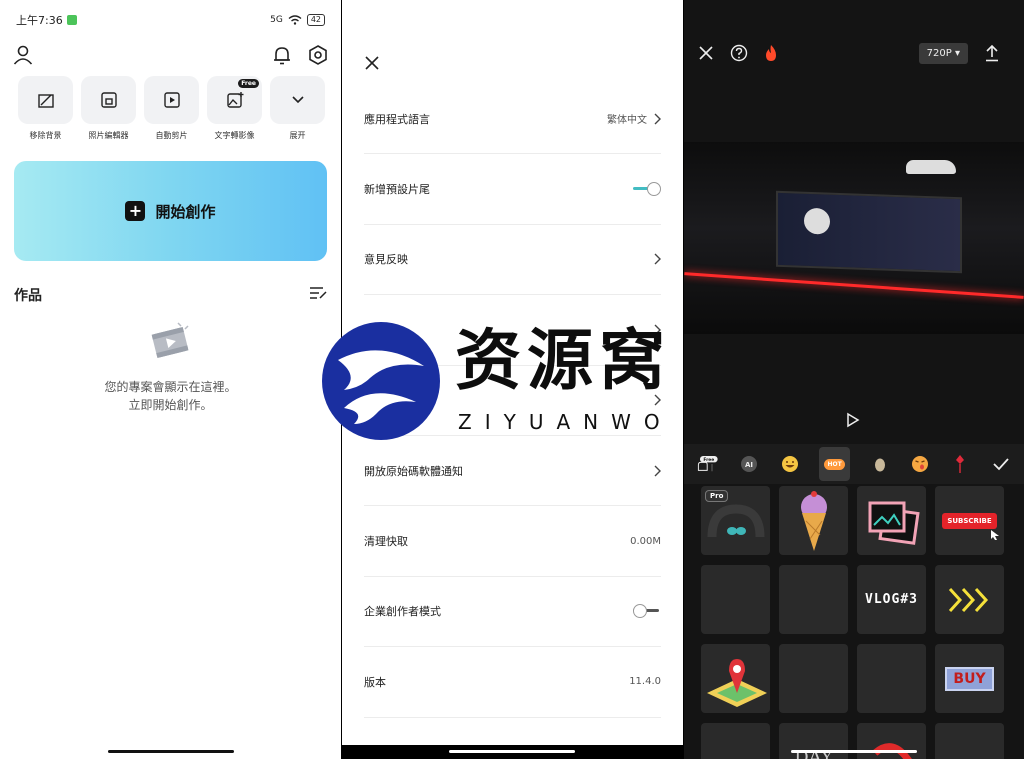 The width and height of the screenshot is (1024, 759). I want to click on manage-list-icon, so click(318, 293).